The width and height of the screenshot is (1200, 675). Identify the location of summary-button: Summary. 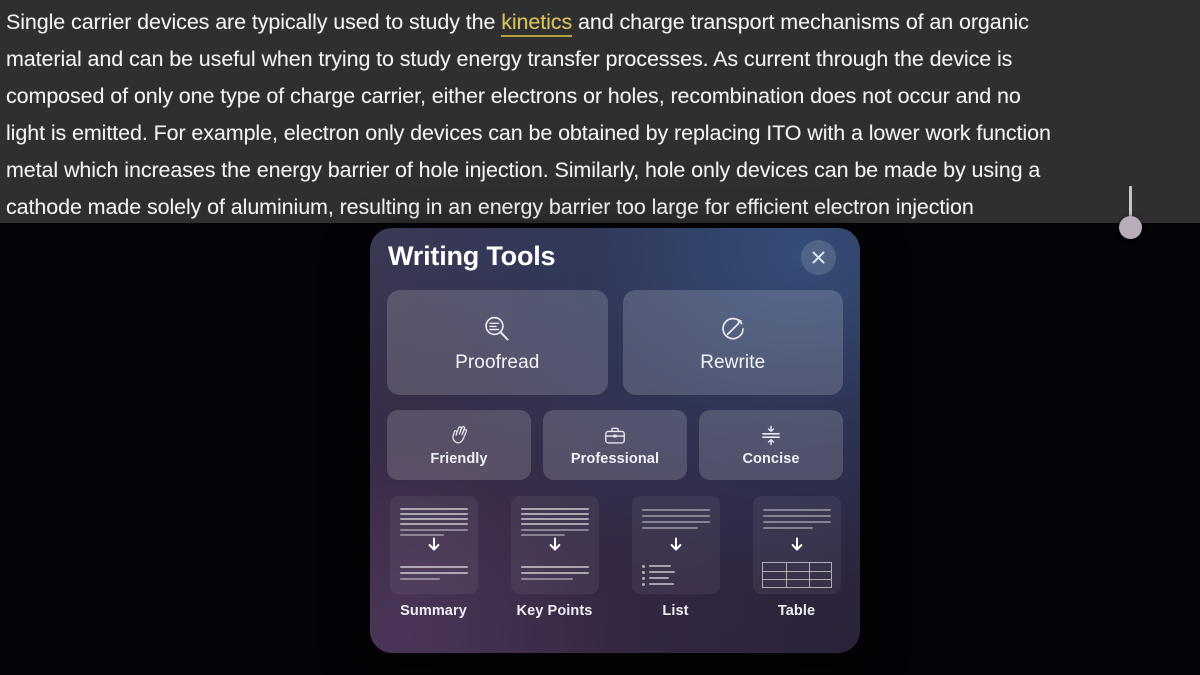
(433, 566).